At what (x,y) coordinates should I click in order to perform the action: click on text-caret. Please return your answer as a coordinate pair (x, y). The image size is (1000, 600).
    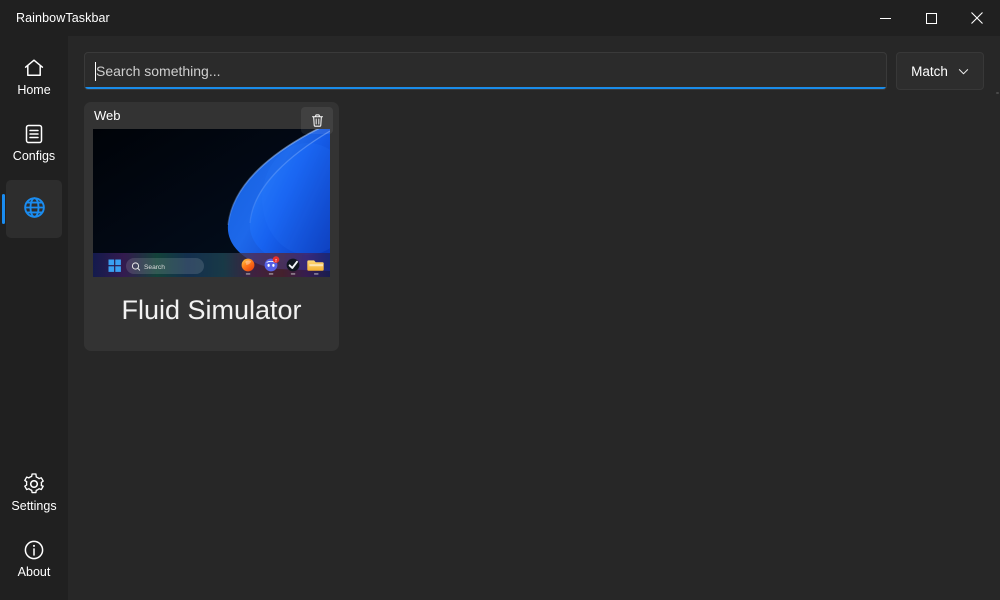
    Looking at the image, I should click on (95, 71).